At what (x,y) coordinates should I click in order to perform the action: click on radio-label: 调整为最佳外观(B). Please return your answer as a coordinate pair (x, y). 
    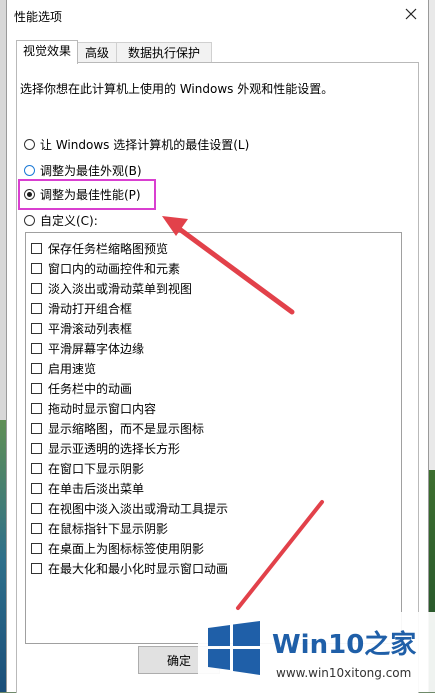
    Looking at the image, I should click on (91, 170).